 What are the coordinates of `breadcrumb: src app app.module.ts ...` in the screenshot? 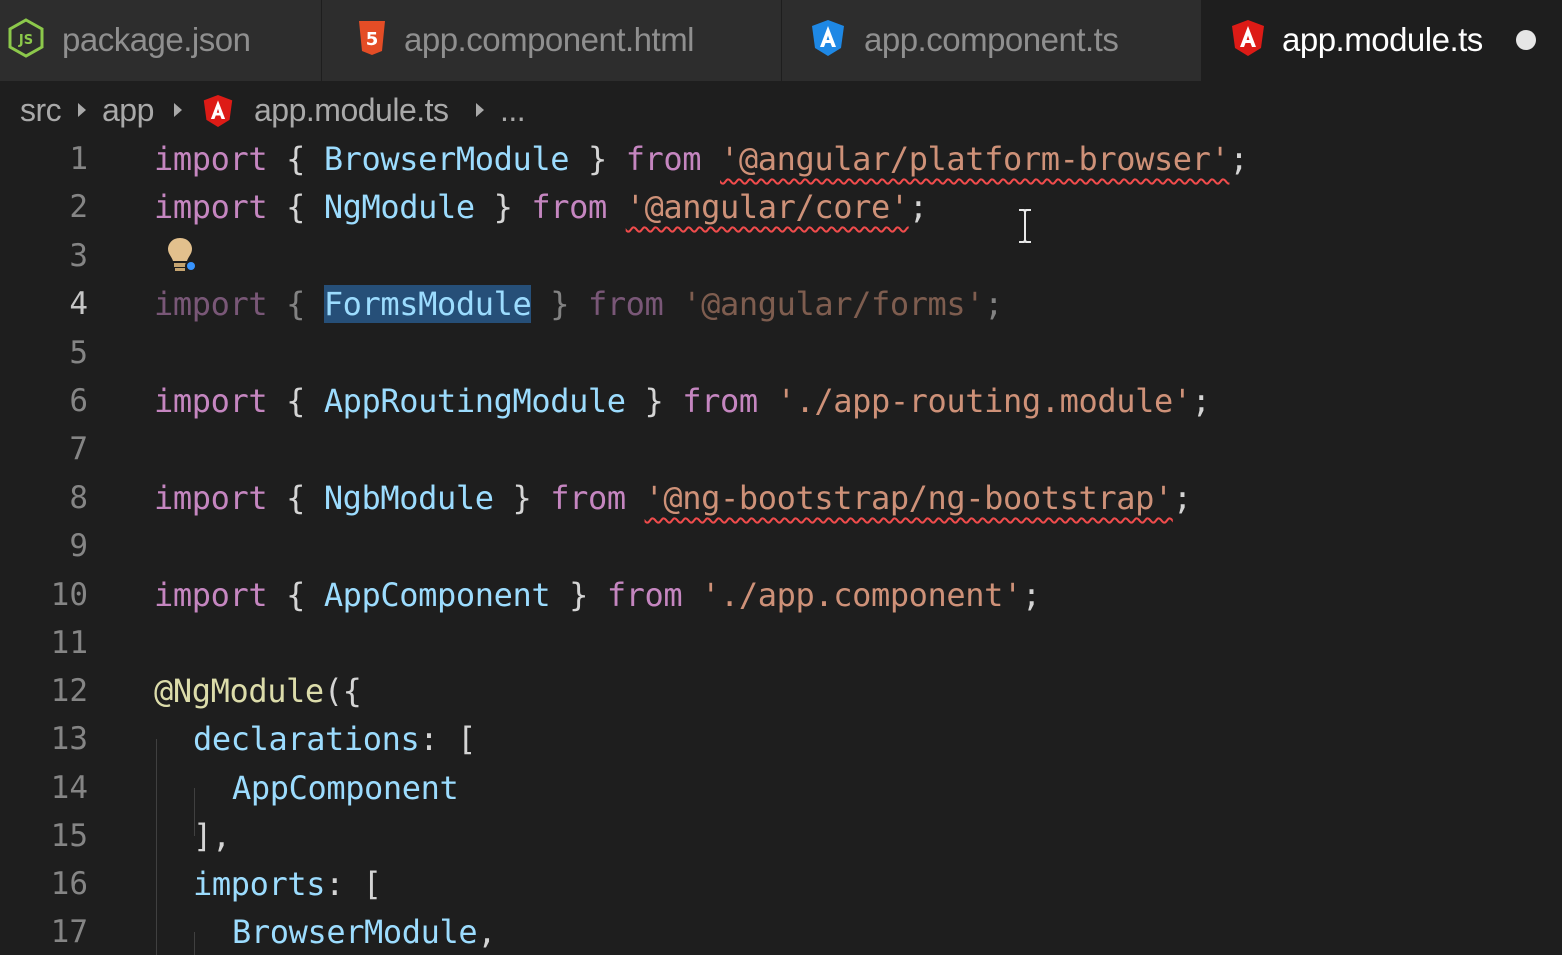 It's located at (781, 110).